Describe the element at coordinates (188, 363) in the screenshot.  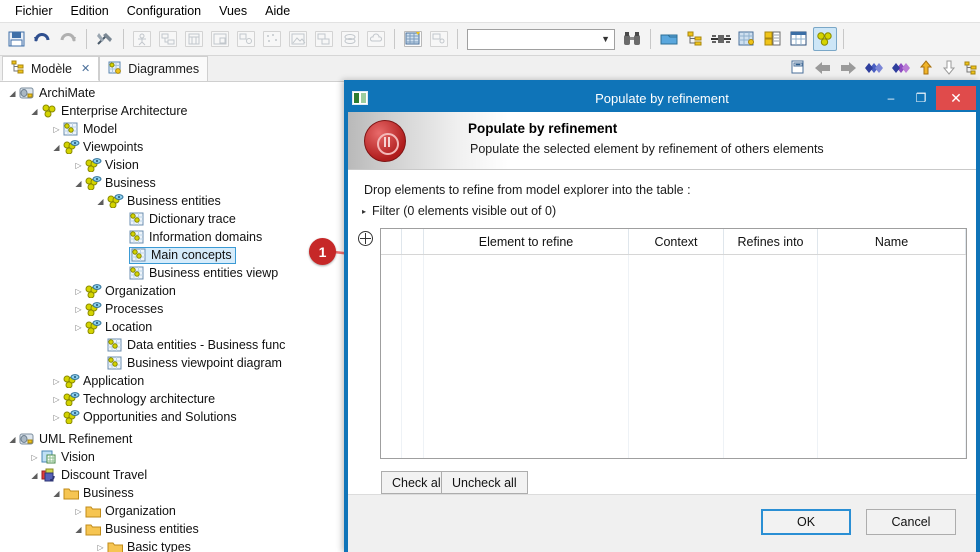
I see `tree-item: Business viewpoint diagram` at that location.